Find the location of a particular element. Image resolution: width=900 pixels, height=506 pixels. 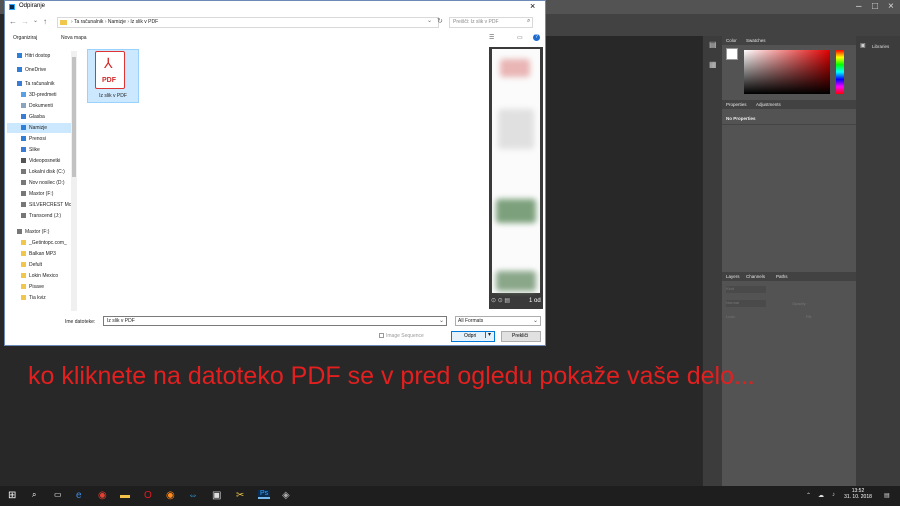

nav-item: _Getintopc.com_ is located at coordinates (40, 243).